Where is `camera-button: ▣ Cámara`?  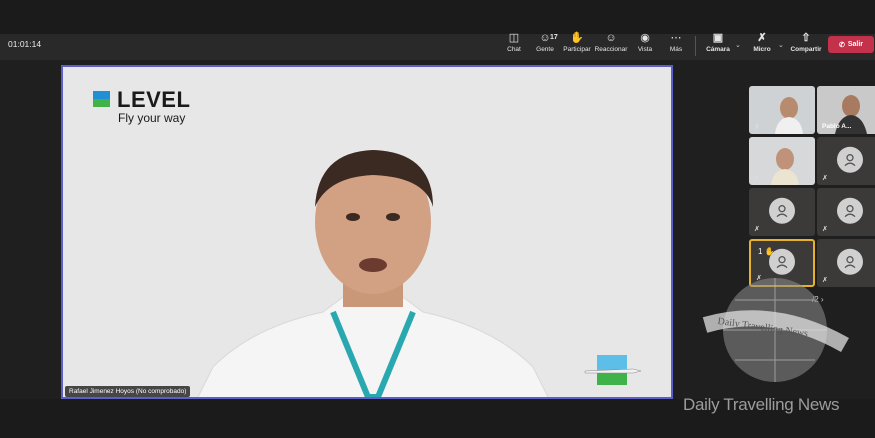 camera-button: ▣ Cámara is located at coordinates (718, 42).